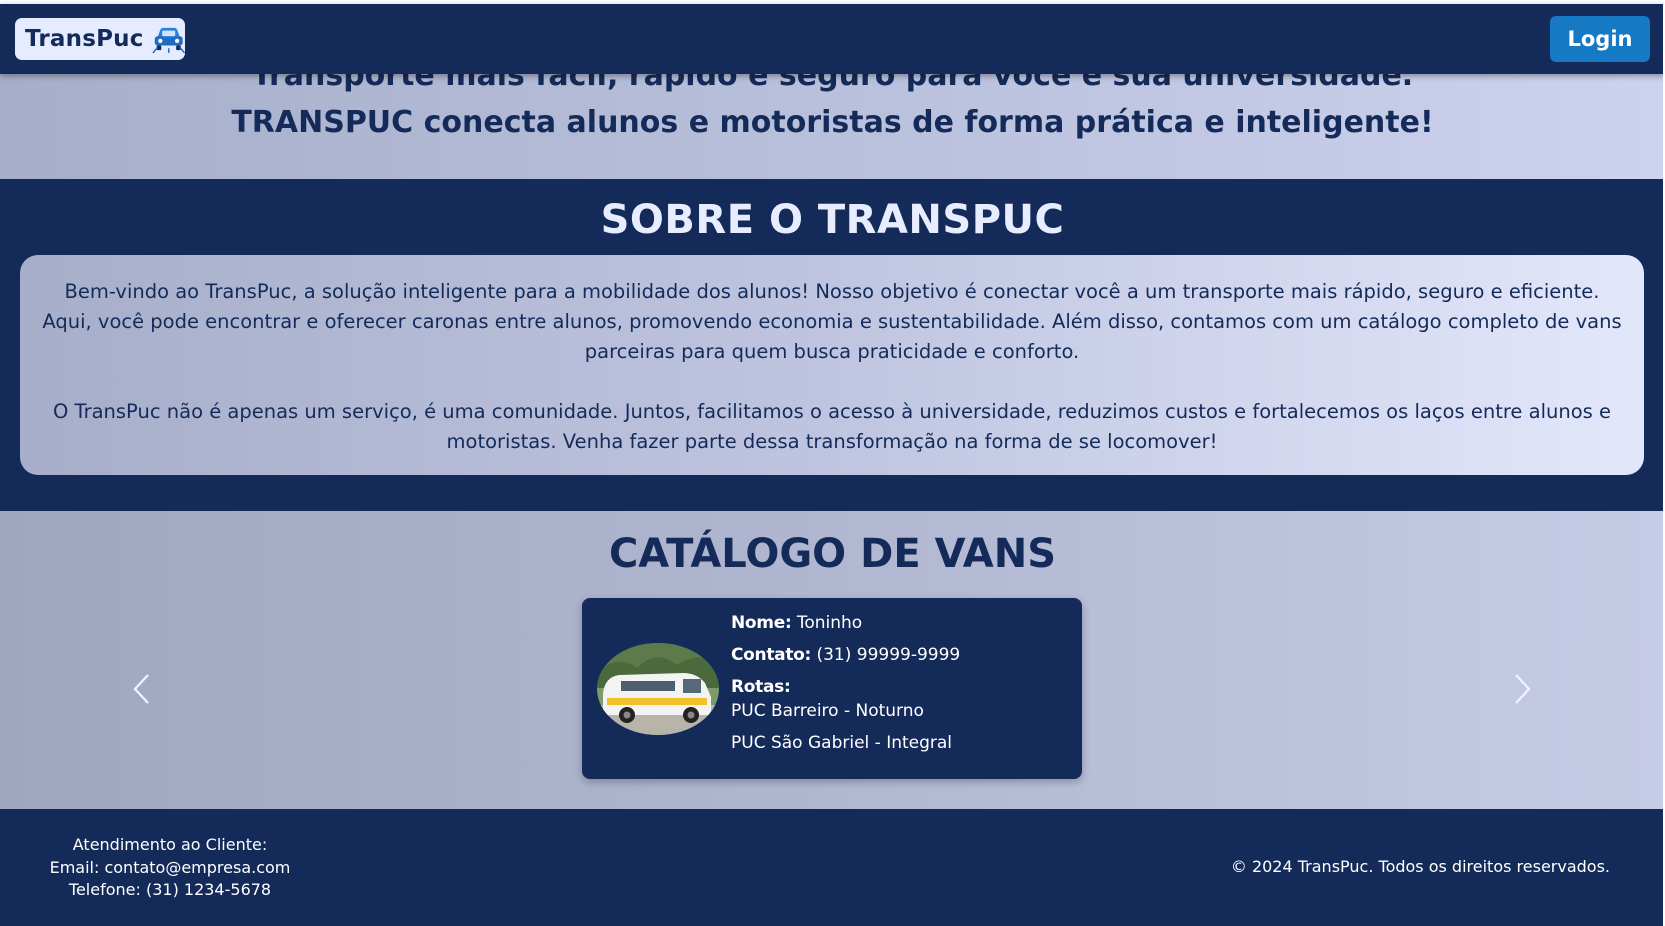 The width and height of the screenshot is (1665, 926). I want to click on login-button: Login, so click(1600, 39).